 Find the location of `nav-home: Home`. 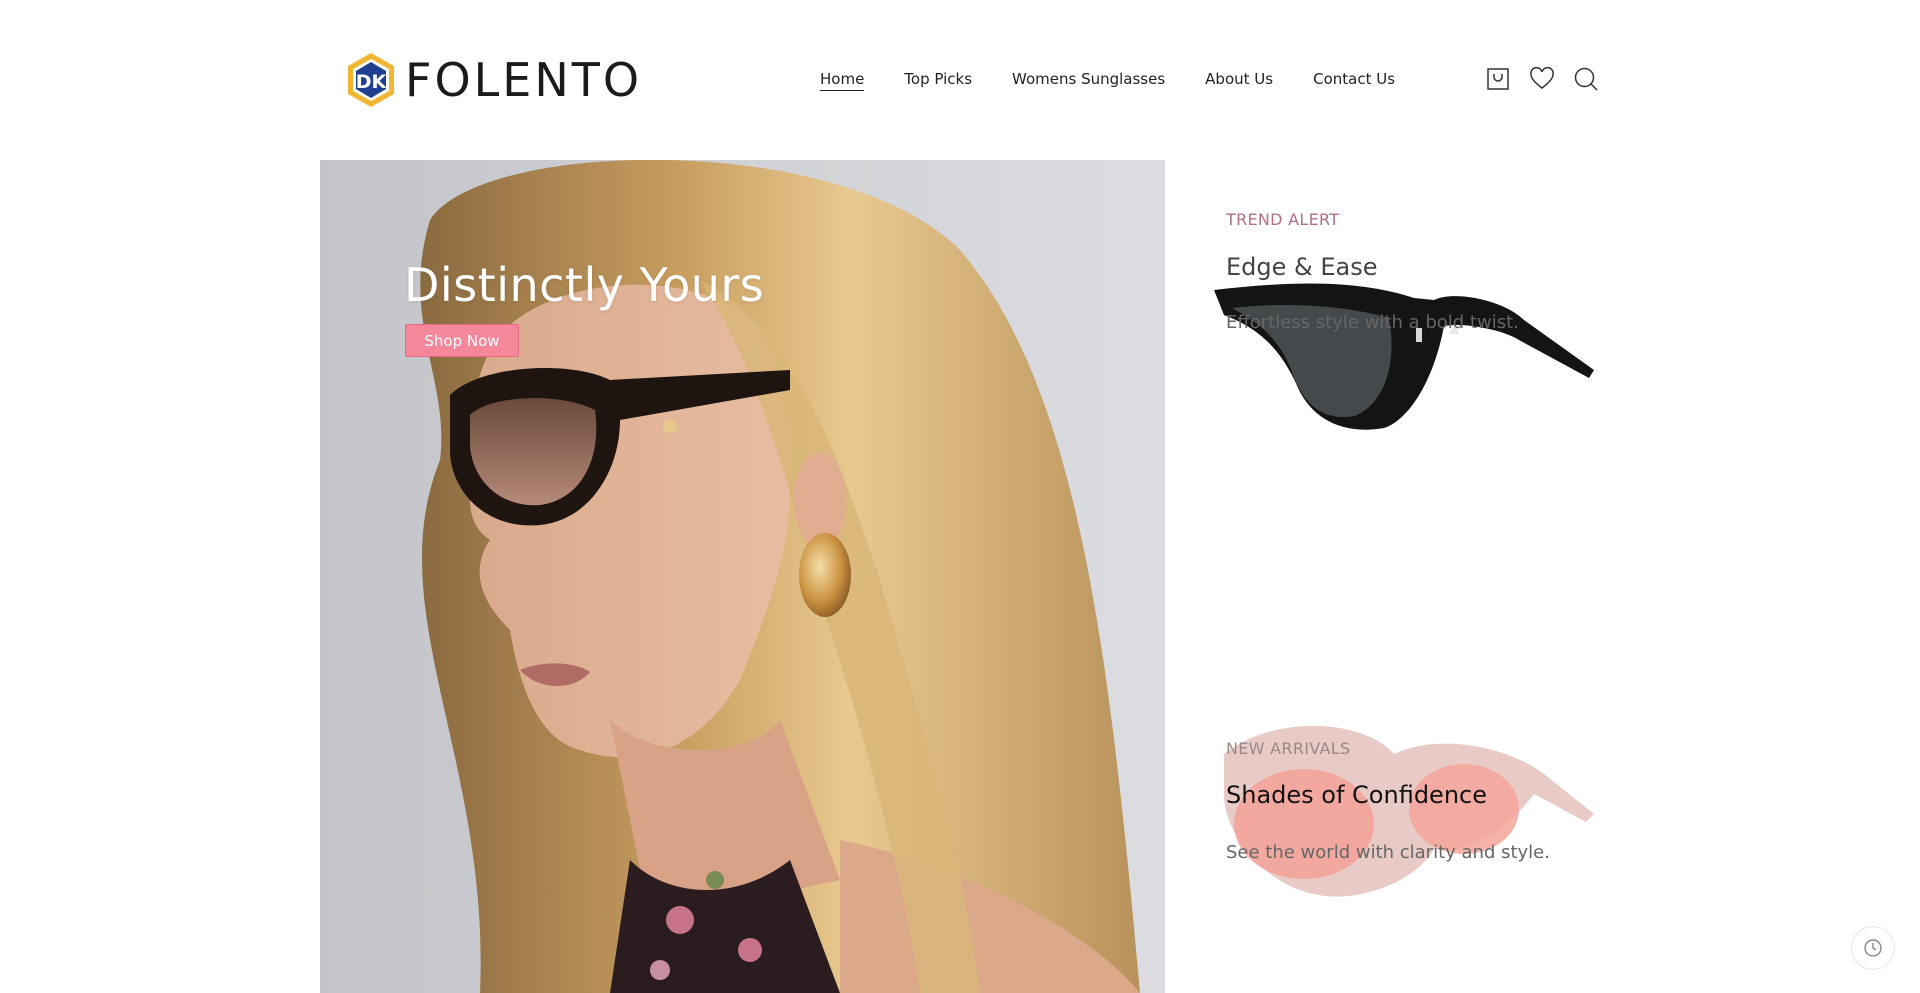

nav-home: Home is located at coordinates (842, 79).